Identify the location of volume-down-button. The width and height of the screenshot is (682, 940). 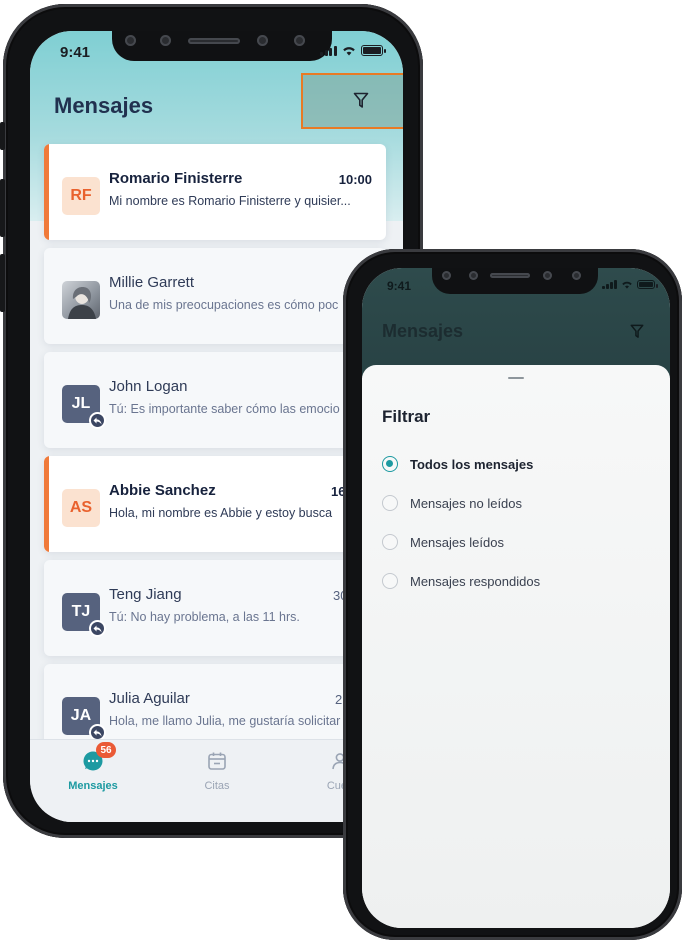
(2, 283).